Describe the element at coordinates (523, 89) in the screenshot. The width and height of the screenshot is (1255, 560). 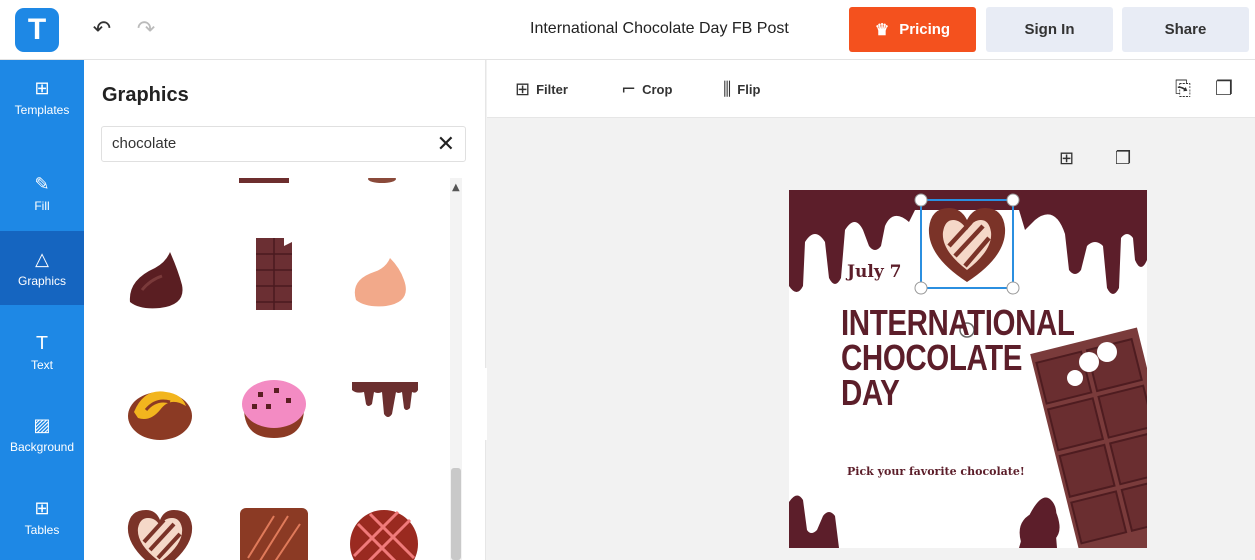
I see `filter-icon: ⊞` at that location.